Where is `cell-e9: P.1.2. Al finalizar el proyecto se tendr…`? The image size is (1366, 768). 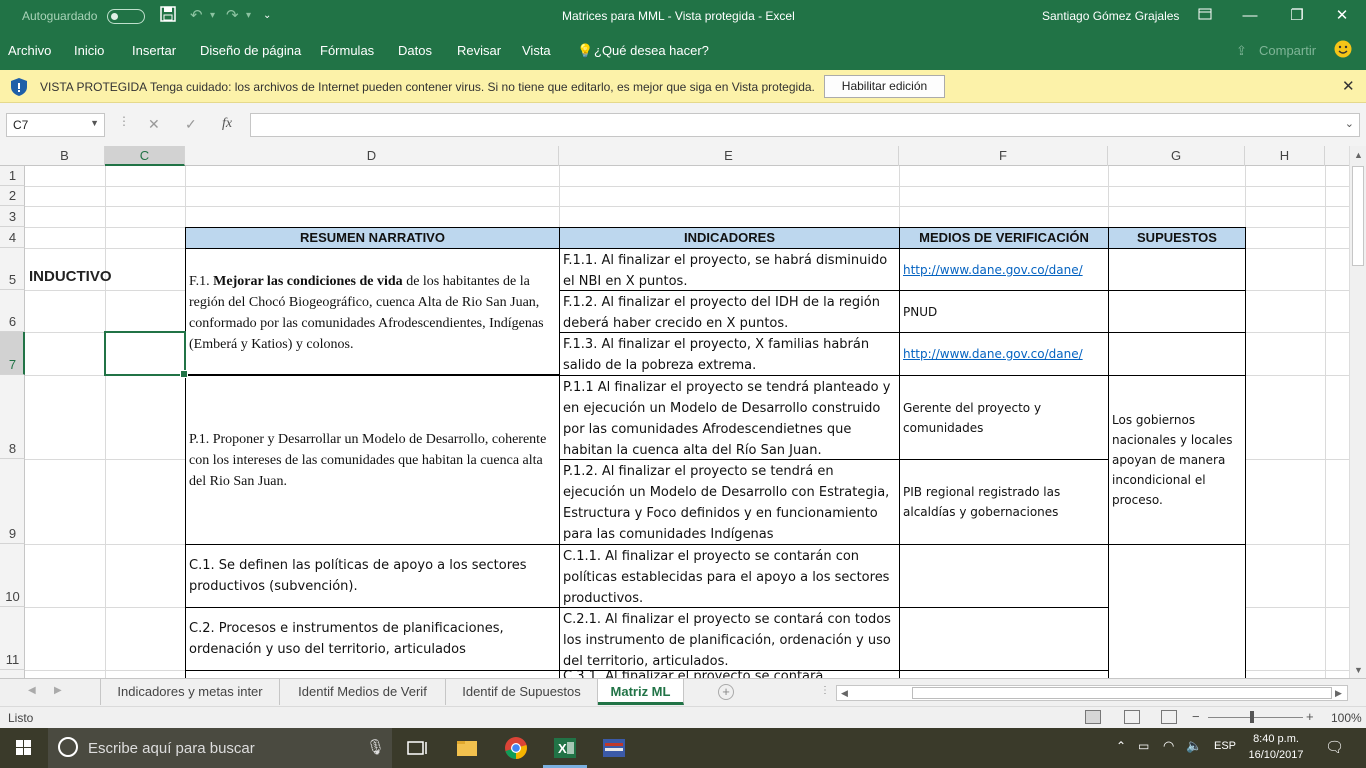
cell-e9: P.1.2. Al finalizar el proyecto se tendr… is located at coordinates (729, 502).